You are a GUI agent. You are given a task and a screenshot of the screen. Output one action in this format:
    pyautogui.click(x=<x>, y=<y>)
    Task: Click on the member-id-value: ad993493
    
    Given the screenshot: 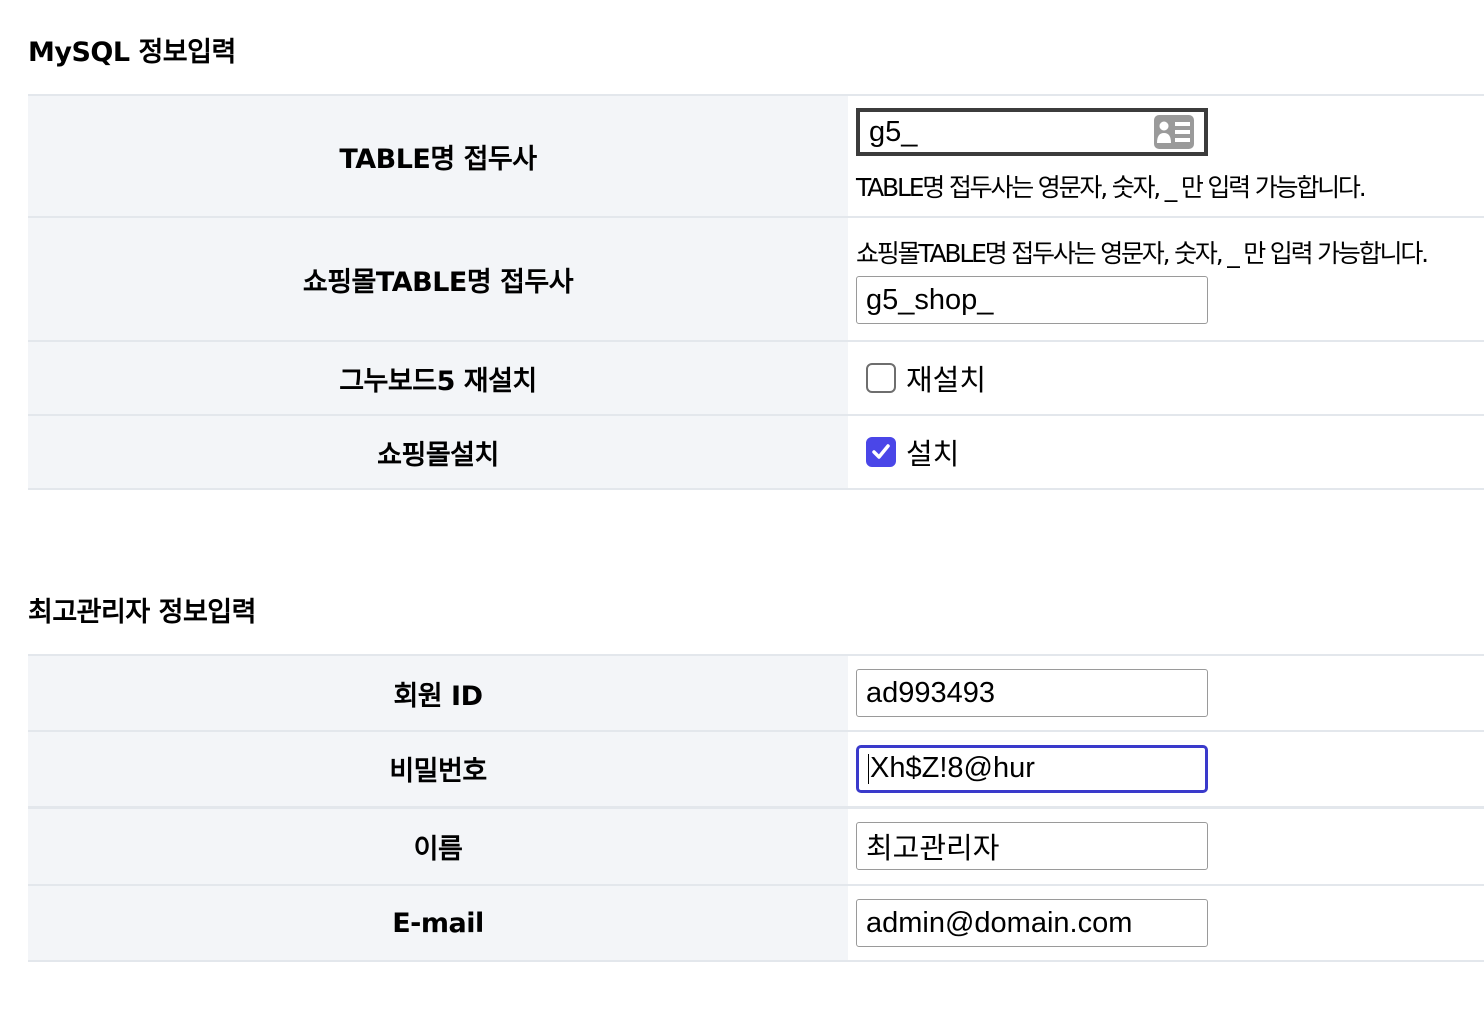 What is the action you would take?
    pyautogui.click(x=931, y=692)
    